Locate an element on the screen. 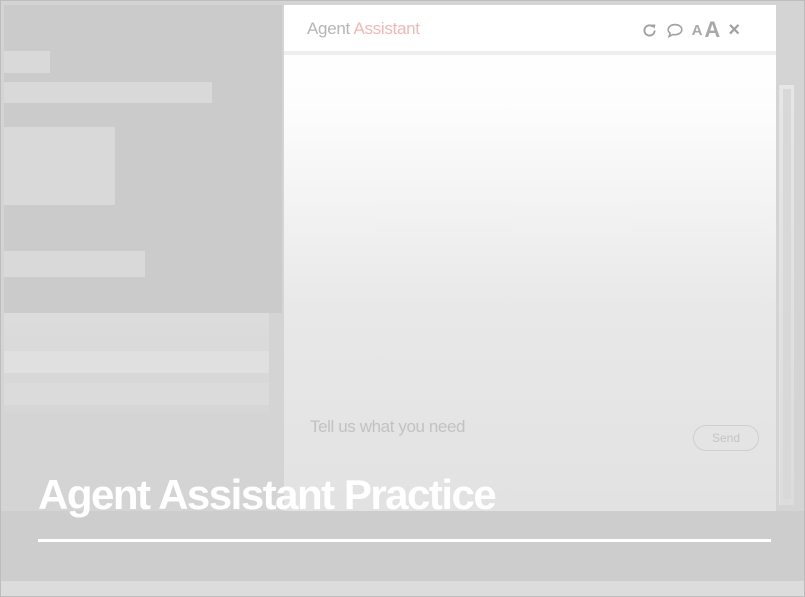 The height and width of the screenshot is (597, 805). close-icon: × is located at coordinates (734, 30).